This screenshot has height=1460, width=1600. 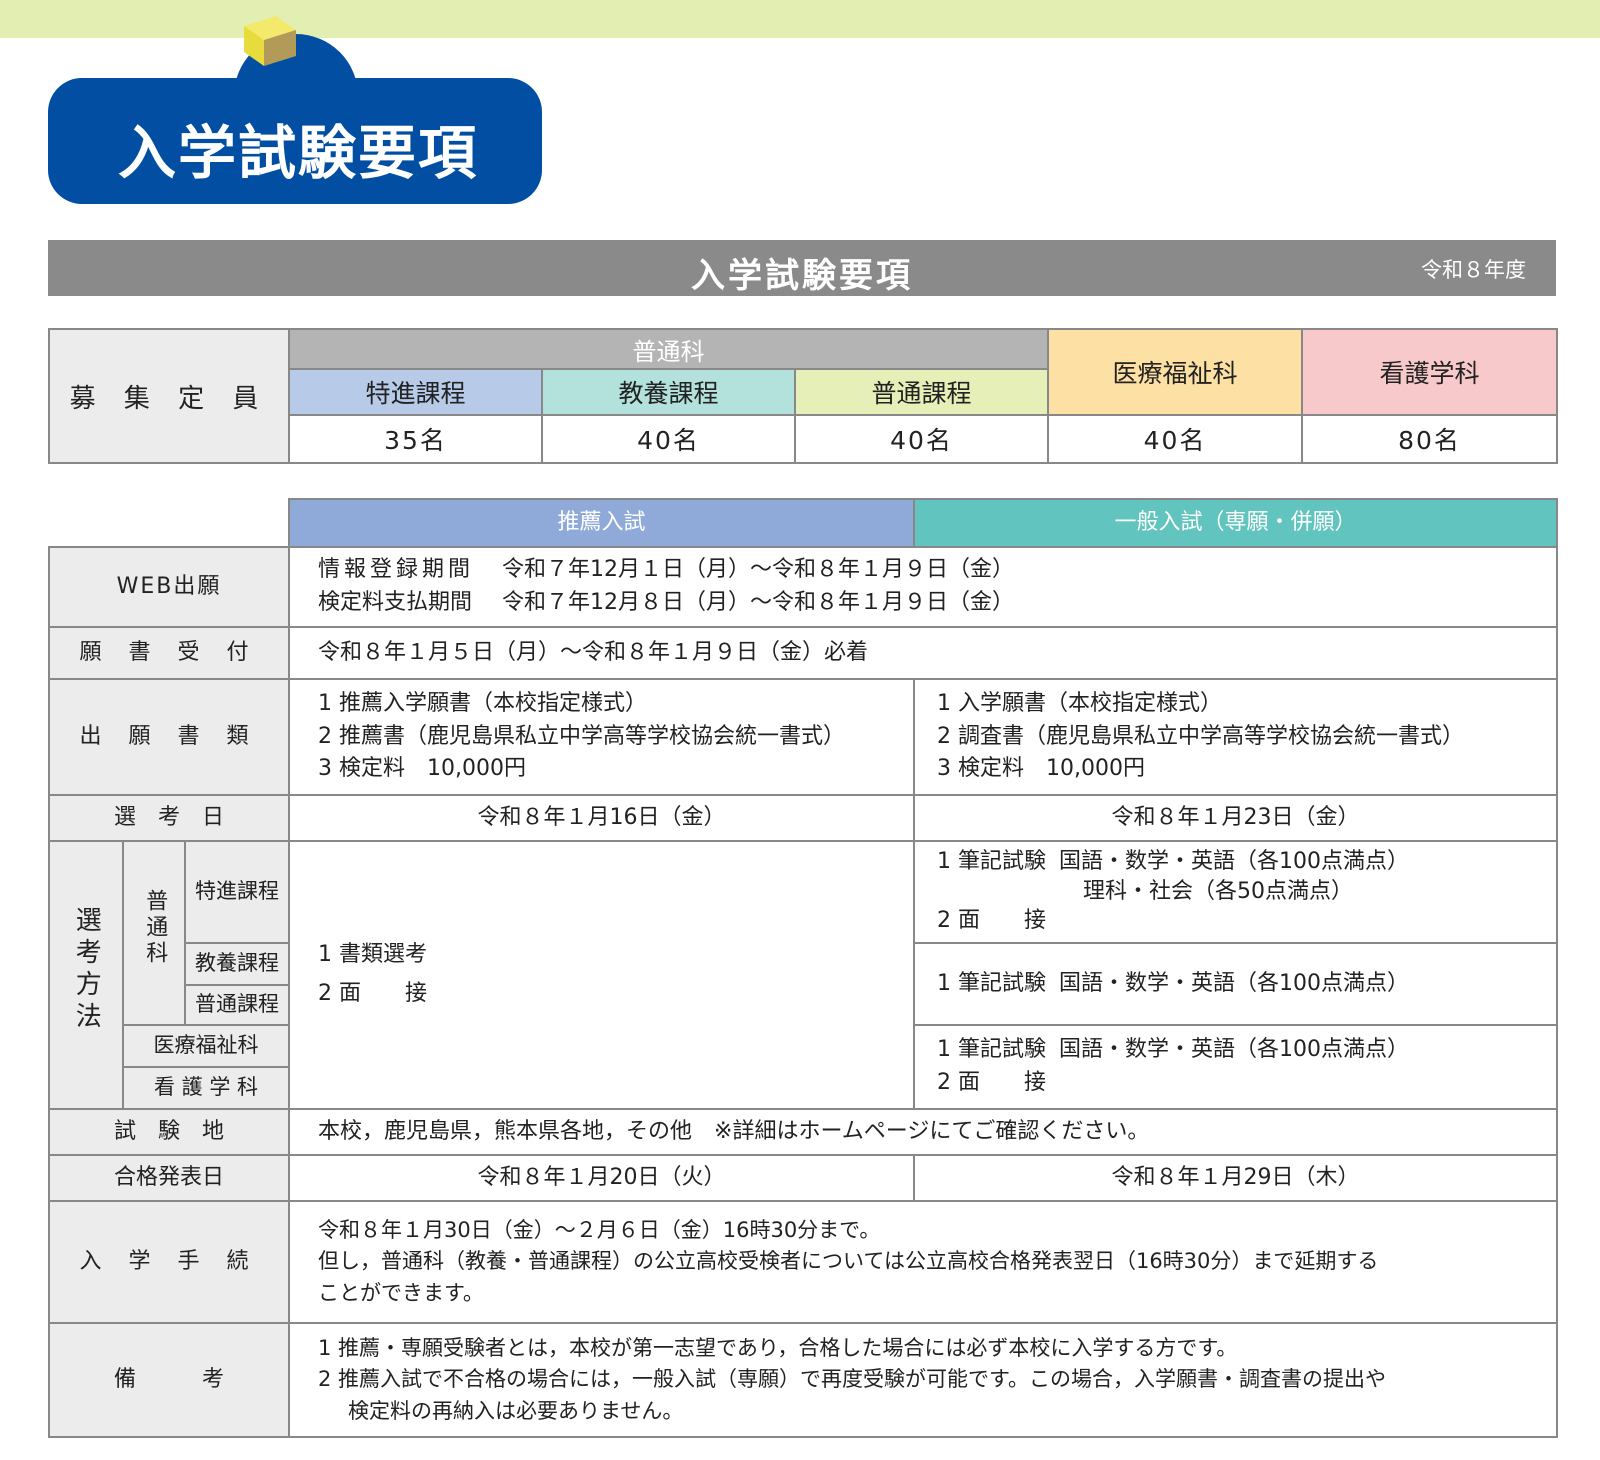 What do you see at coordinates (373, 955) in the screenshot?
I see `hoho-suisen-item-1: 1 書類選考` at bounding box center [373, 955].